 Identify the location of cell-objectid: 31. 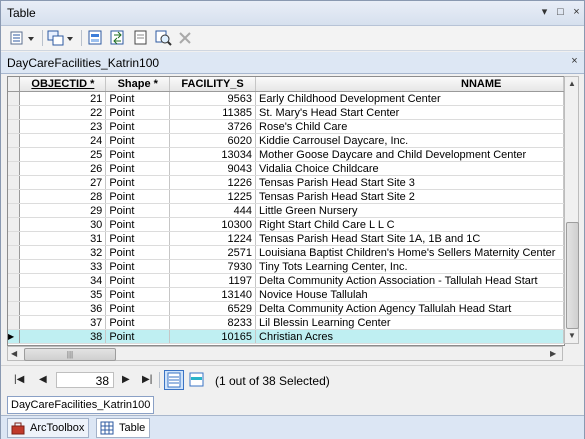
(63, 238).